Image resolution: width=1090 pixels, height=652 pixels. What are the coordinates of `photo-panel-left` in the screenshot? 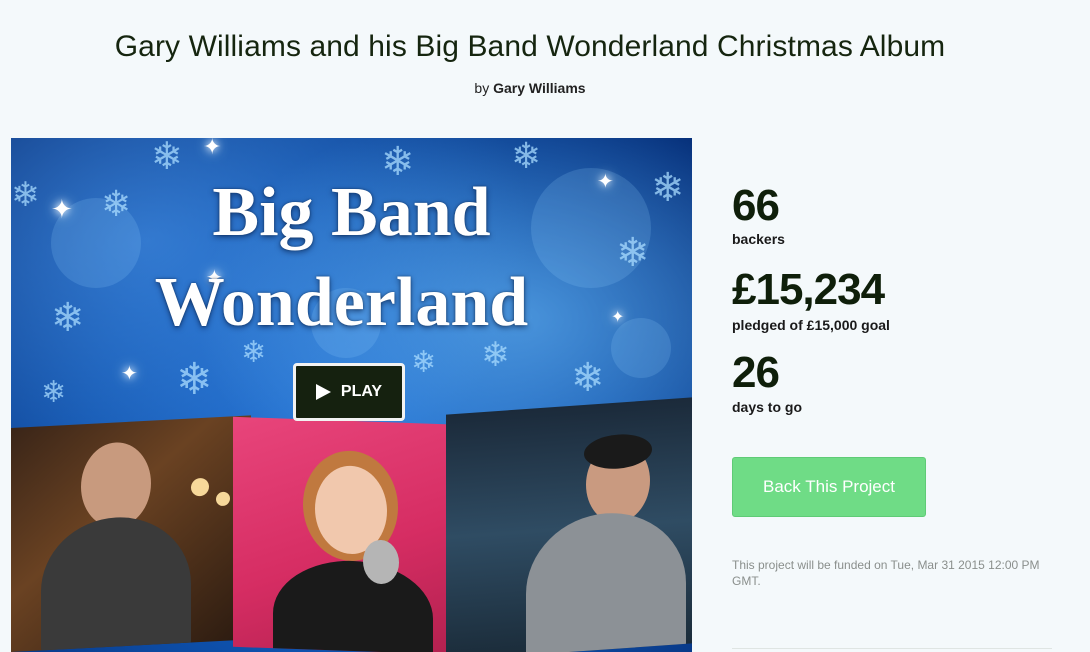 It's located at (131, 533).